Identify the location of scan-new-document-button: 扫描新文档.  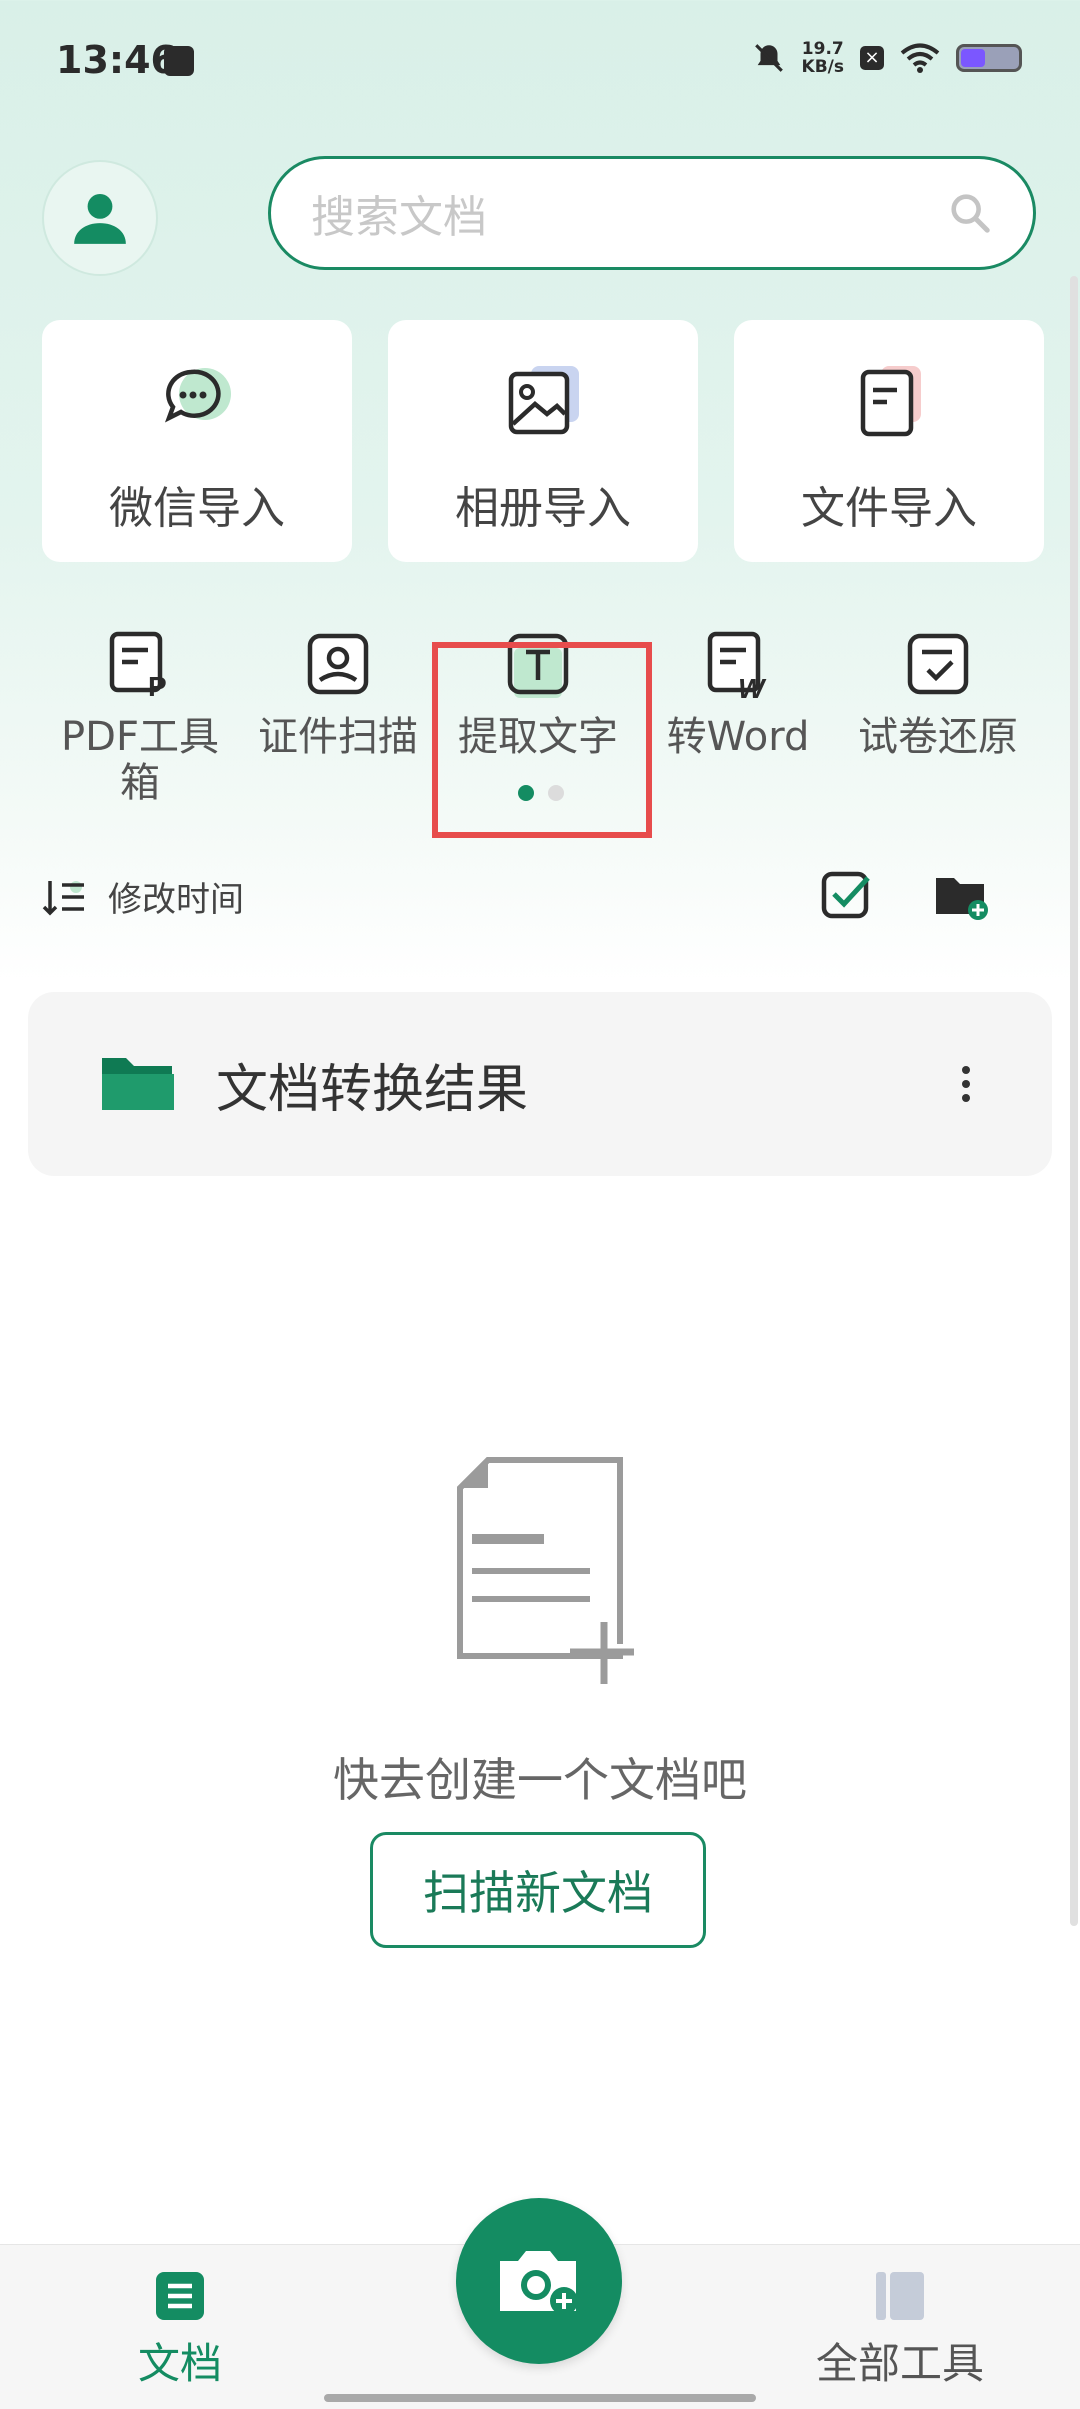
(538, 1890).